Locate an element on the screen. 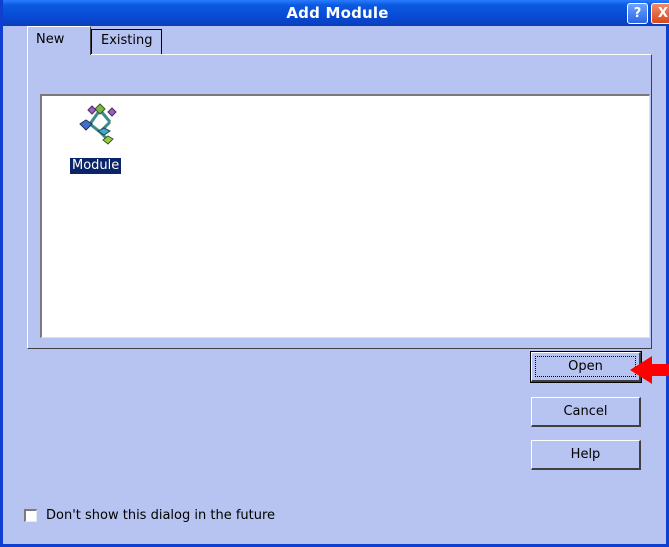 The height and width of the screenshot is (547, 669). list-item-label: Module is located at coordinates (96, 166).